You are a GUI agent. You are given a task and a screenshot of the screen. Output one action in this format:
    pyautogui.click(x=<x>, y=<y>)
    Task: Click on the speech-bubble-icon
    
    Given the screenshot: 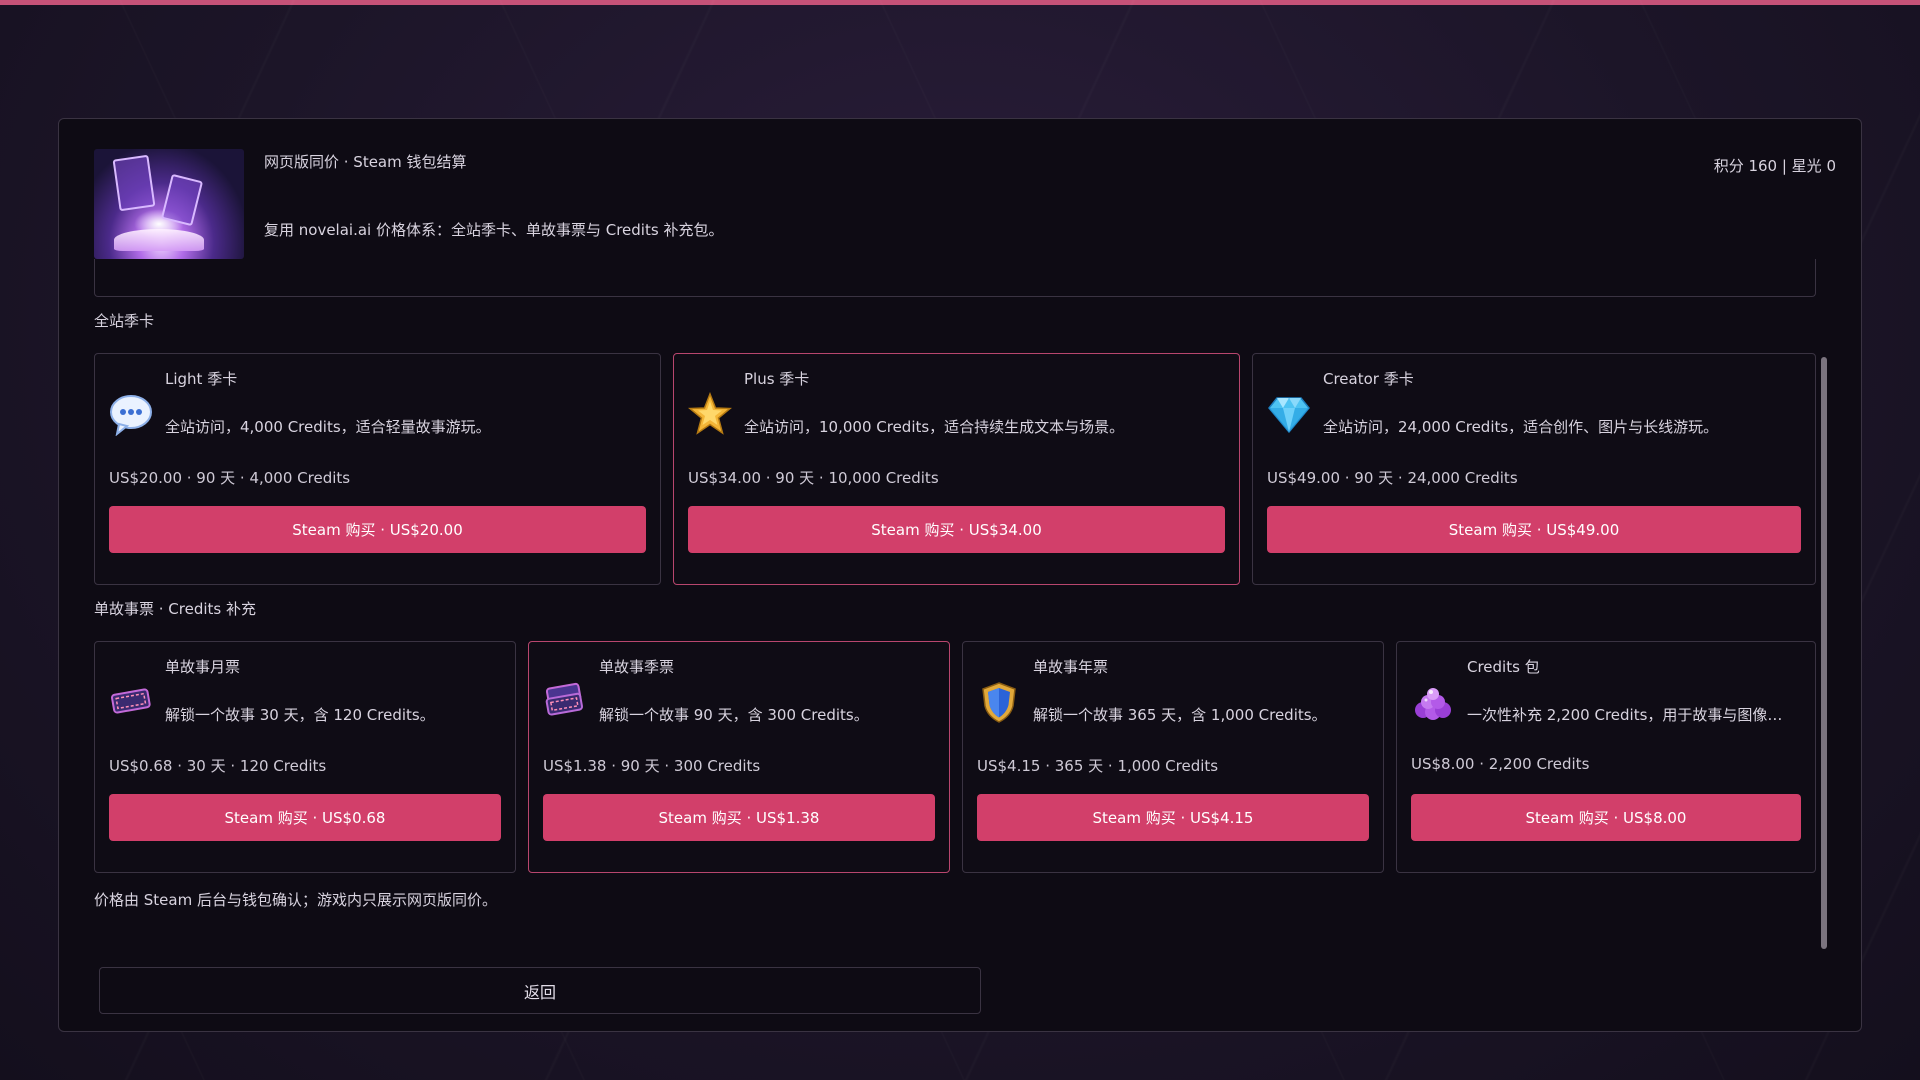 What is the action you would take?
    pyautogui.click(x=131, y=414)
    